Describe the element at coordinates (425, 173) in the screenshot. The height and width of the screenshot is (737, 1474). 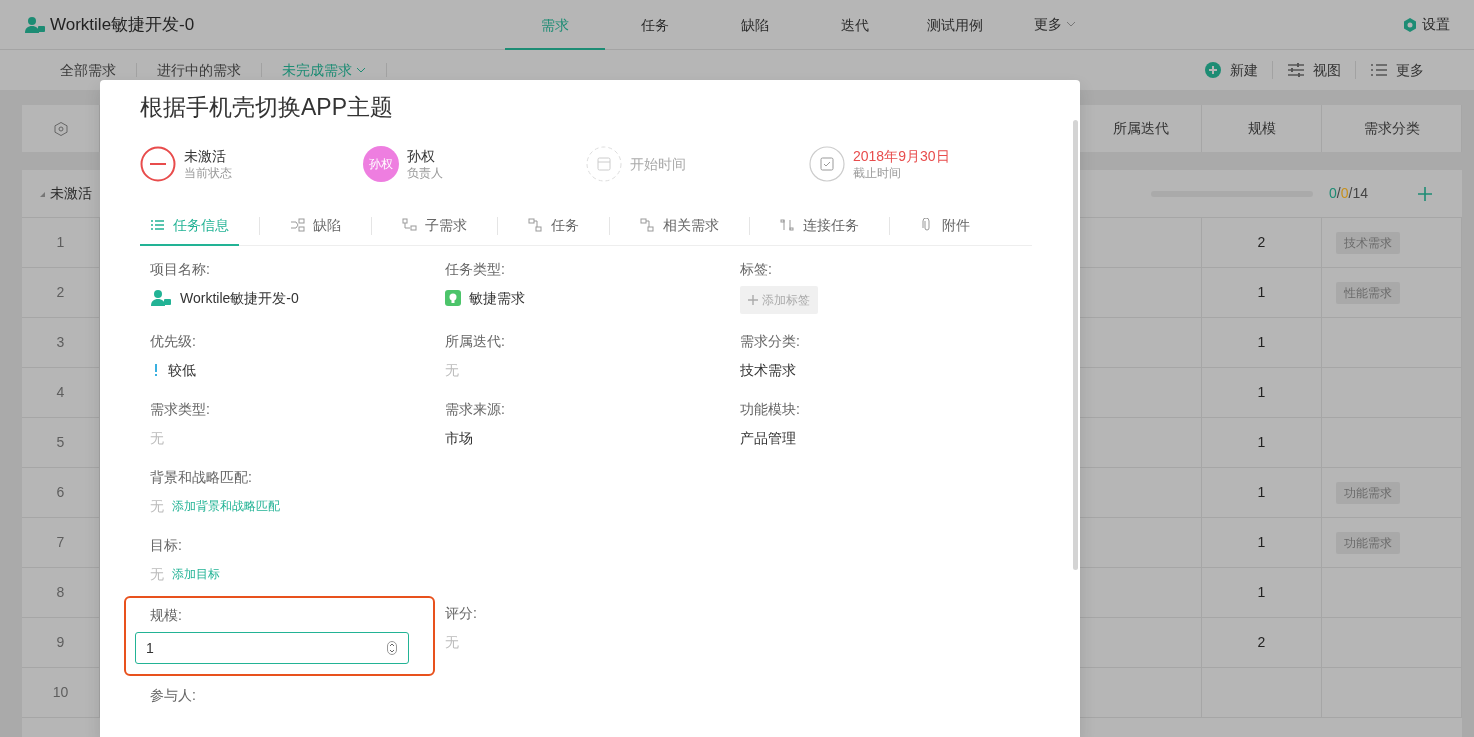
I see `summary-caption: 负责人` at that location.